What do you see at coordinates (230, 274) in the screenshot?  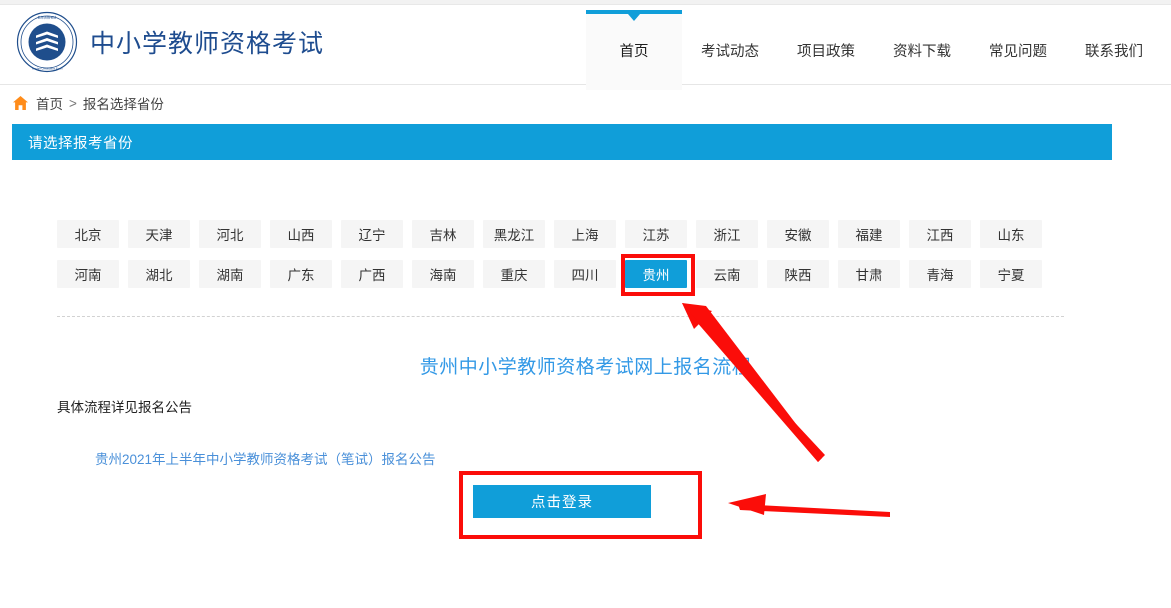 I see `province-button-hunan: 湖南` at bounding box center [230, 274].